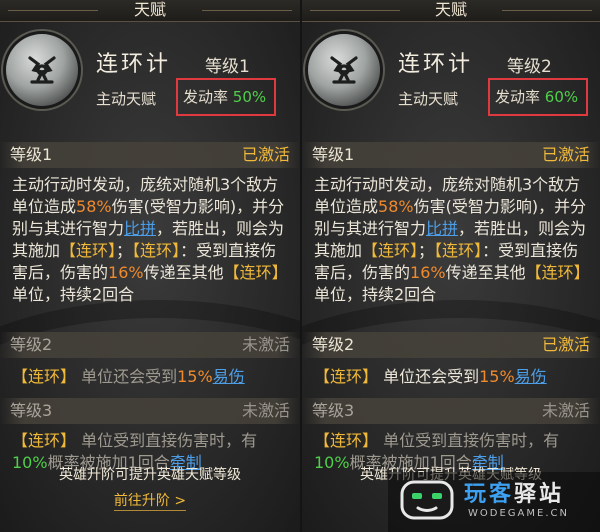  What do you see at coordinates (150, 475) in the screenshot?
I see `upgrade-hint: 英雄升阶可提升英雄天赋等级` at bounding box center [150, 475].